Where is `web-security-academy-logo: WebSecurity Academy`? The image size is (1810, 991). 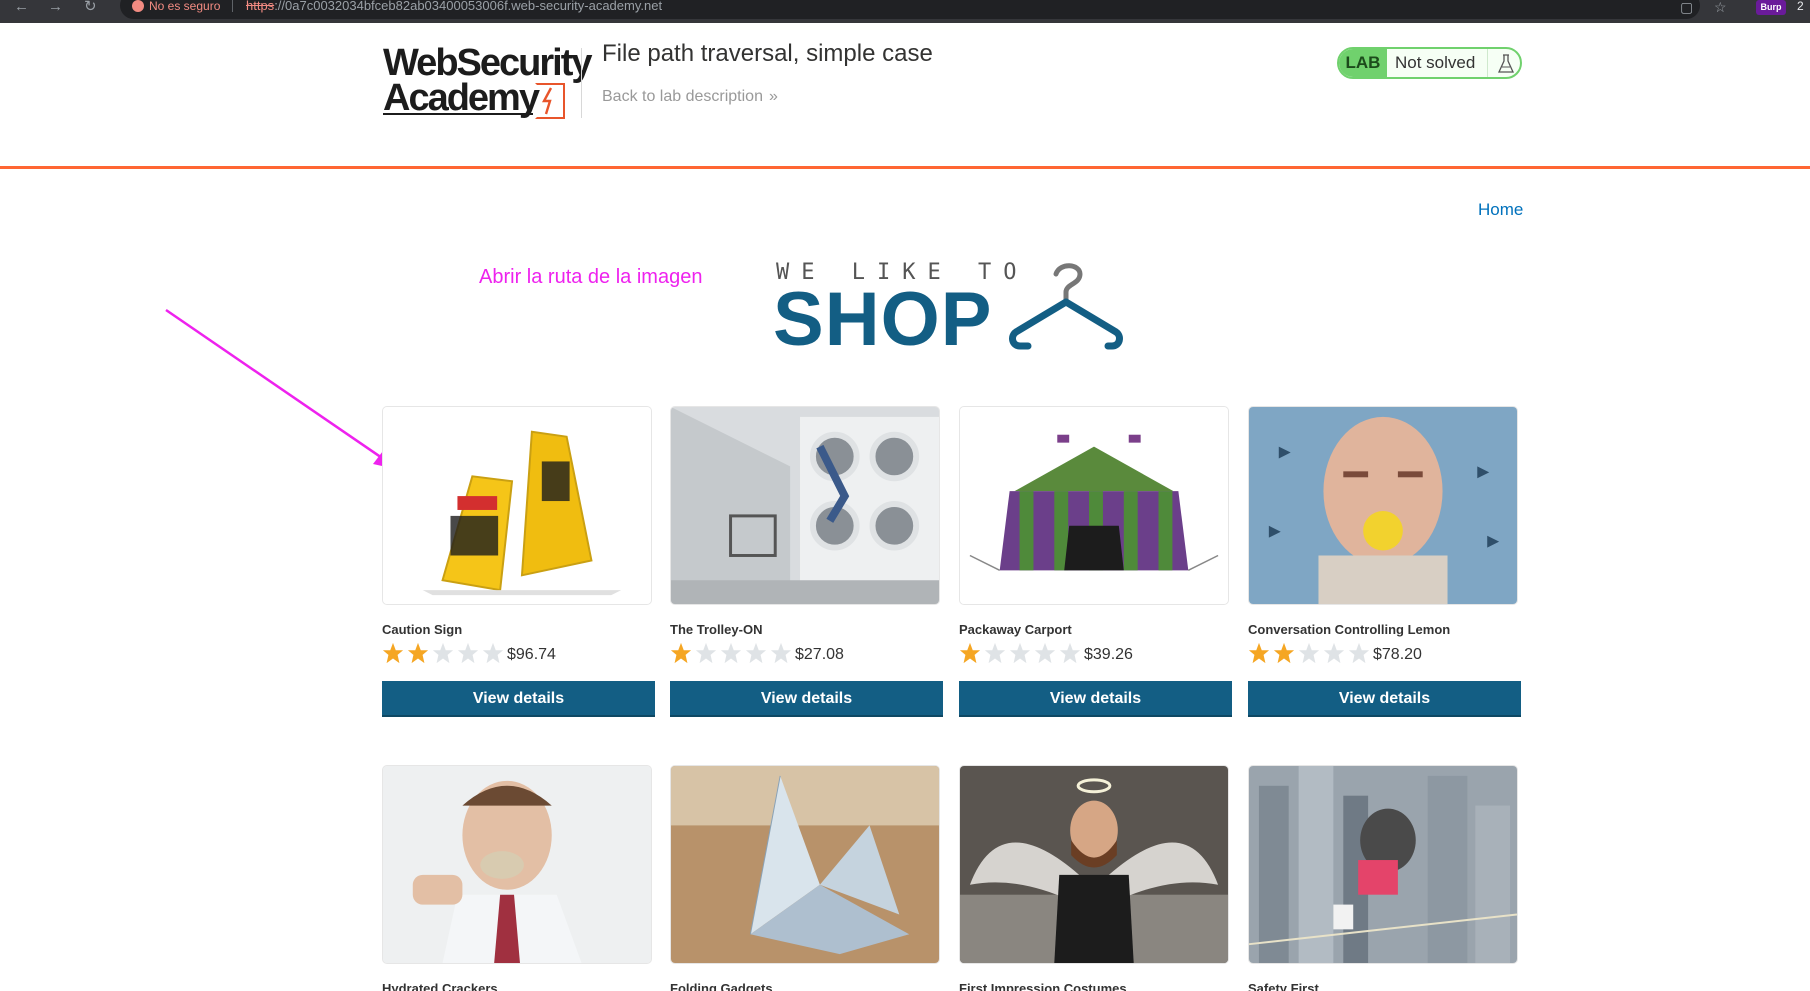
web-security-academy-logo: WebSecurity Academy is located at coordinates (487, 82).